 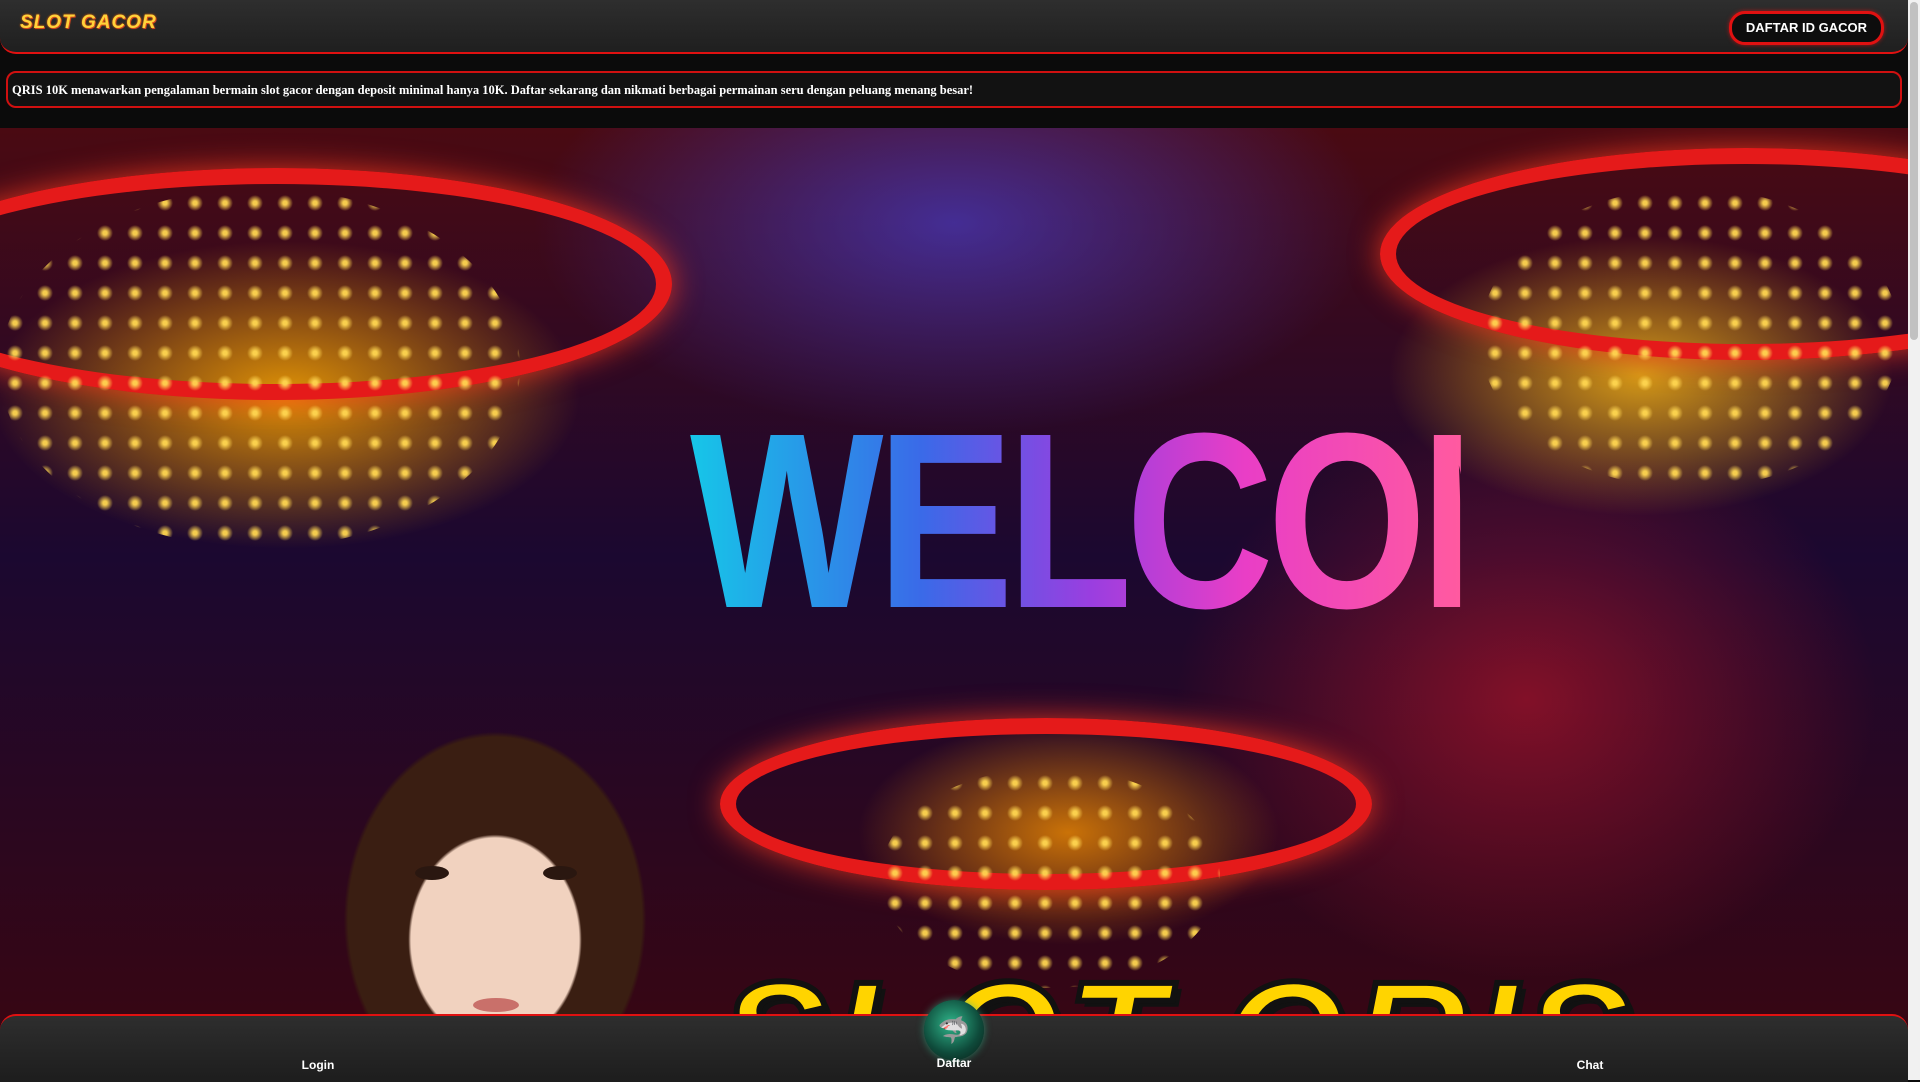 What do you see at coordinates (1205, 520) in the screenshot?
I see `welcome-heading: WELCOME` at bounding box center [1205, 520].